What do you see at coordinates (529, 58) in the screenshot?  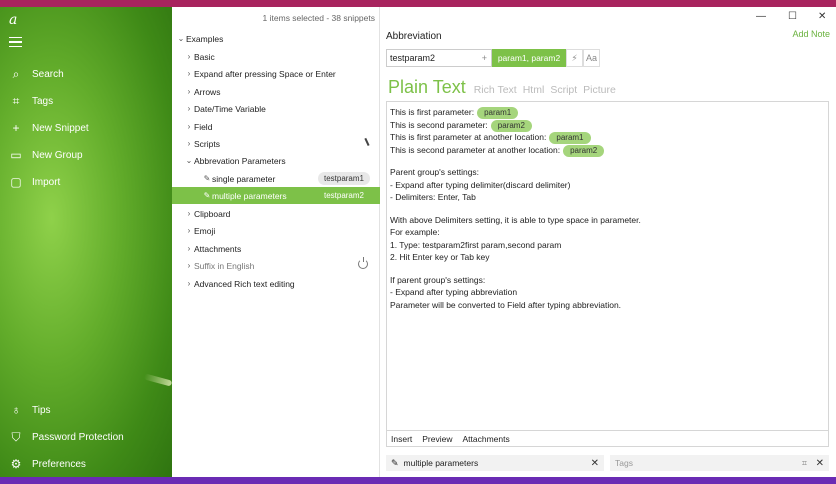 I see `parameters-box: param1, param2` at bounding box center [529, 58].